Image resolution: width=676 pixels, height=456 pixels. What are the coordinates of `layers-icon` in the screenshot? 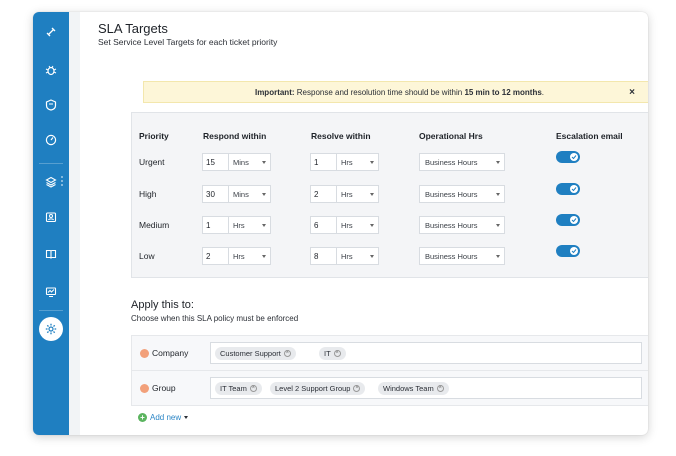 It's located at (51, 182).